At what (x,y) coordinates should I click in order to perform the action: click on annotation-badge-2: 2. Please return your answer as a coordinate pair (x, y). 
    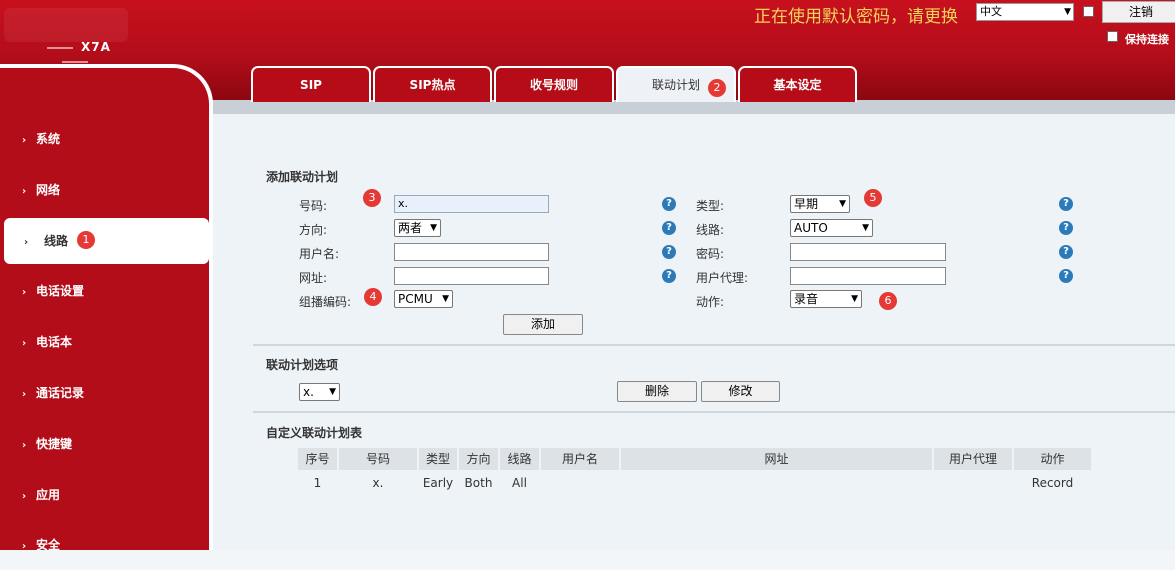
    Looking at the image, I should click on (717, 88).